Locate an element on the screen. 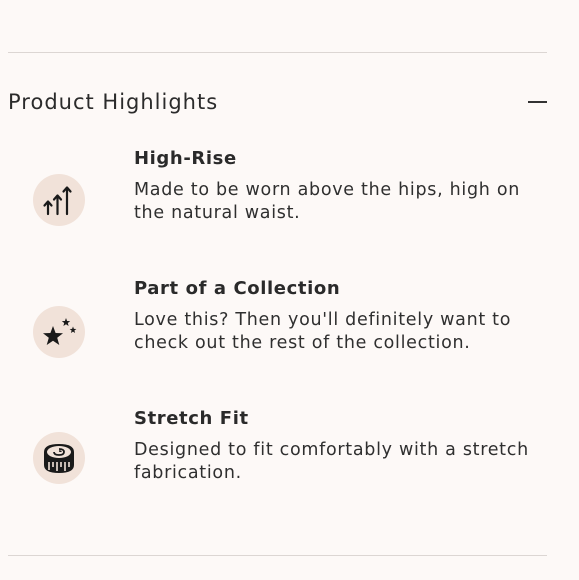  measuring-tape-icon is located at coordinates (59, 458).